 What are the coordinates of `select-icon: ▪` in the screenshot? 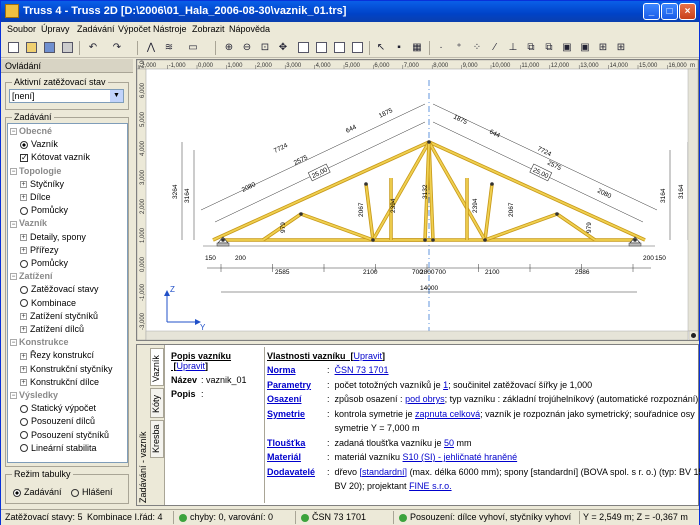 It's located at (399, 48).